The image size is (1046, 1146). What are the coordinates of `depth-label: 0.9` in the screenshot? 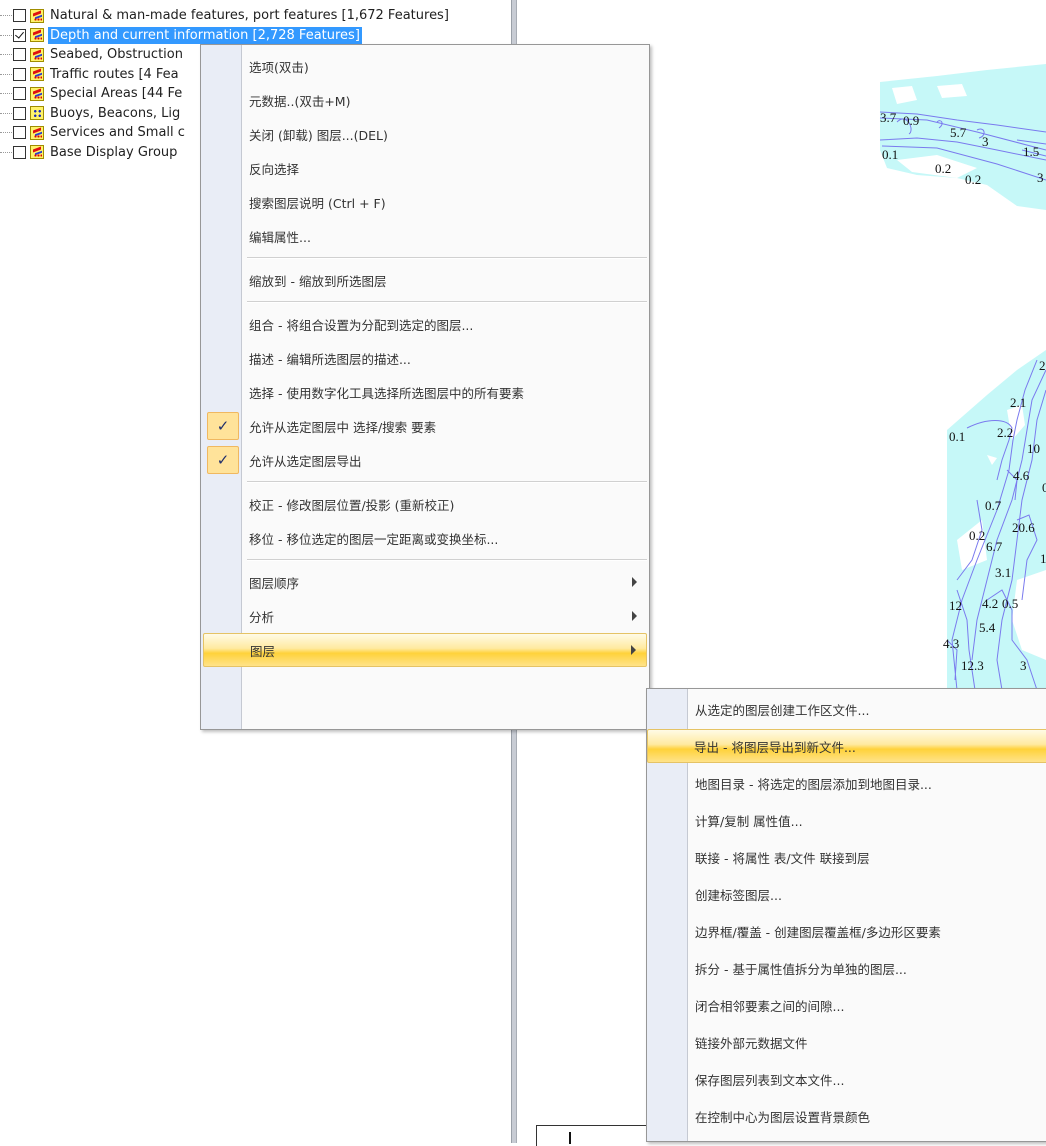 It's located at (911, 120).